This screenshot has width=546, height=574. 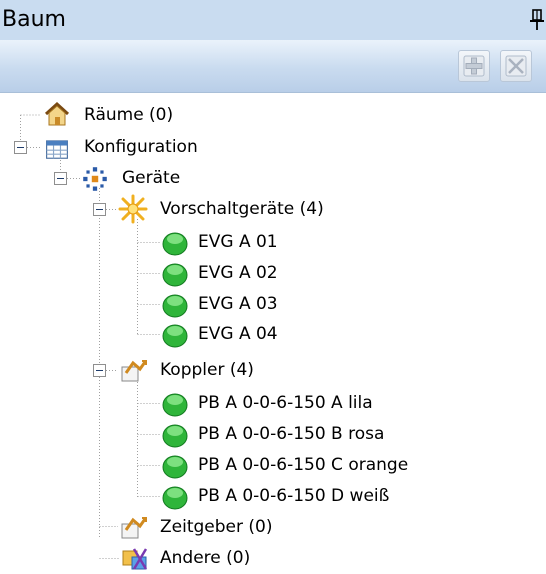 I want to click on tree-node-label: PB A 0-0-6-150 D weiß, so click(x=294, y=496).